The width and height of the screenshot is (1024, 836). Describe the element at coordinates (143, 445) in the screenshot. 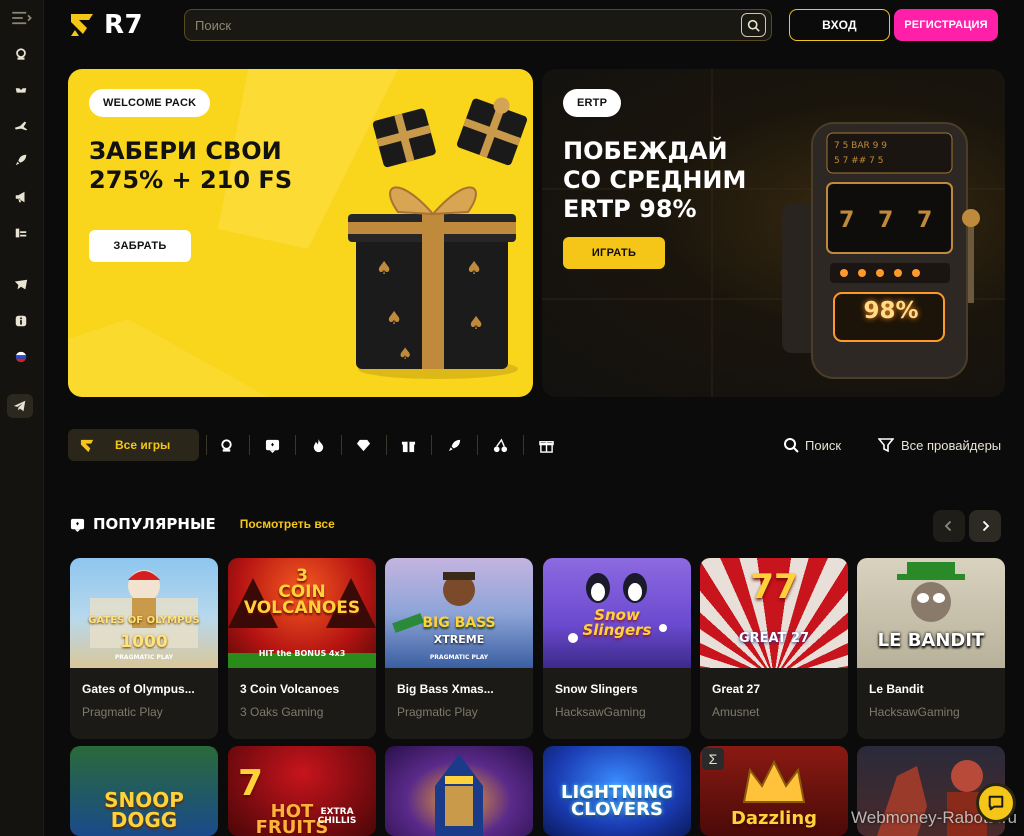

I see `tab-all-games-label: Все игры` at that location.